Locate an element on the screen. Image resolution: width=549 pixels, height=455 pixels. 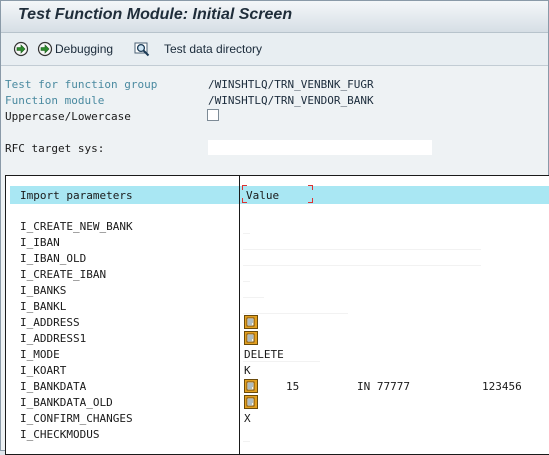
bankdata-value-1: 15 is located at coordinates (293, 386).